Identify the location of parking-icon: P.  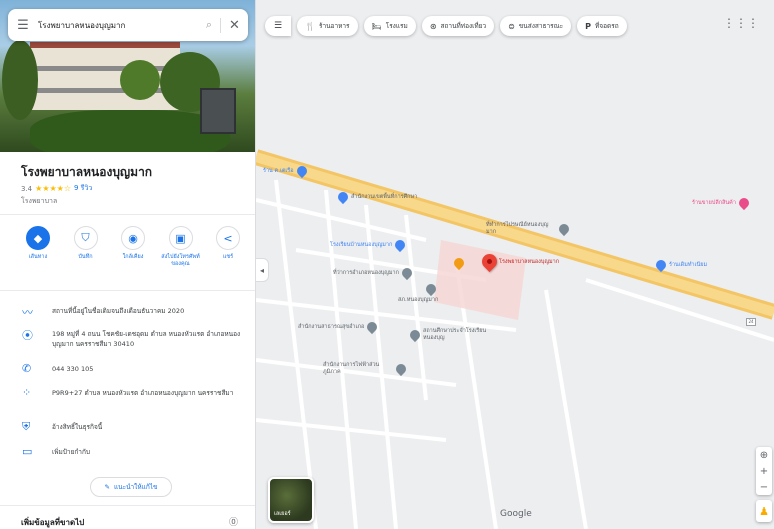
(588, 26).